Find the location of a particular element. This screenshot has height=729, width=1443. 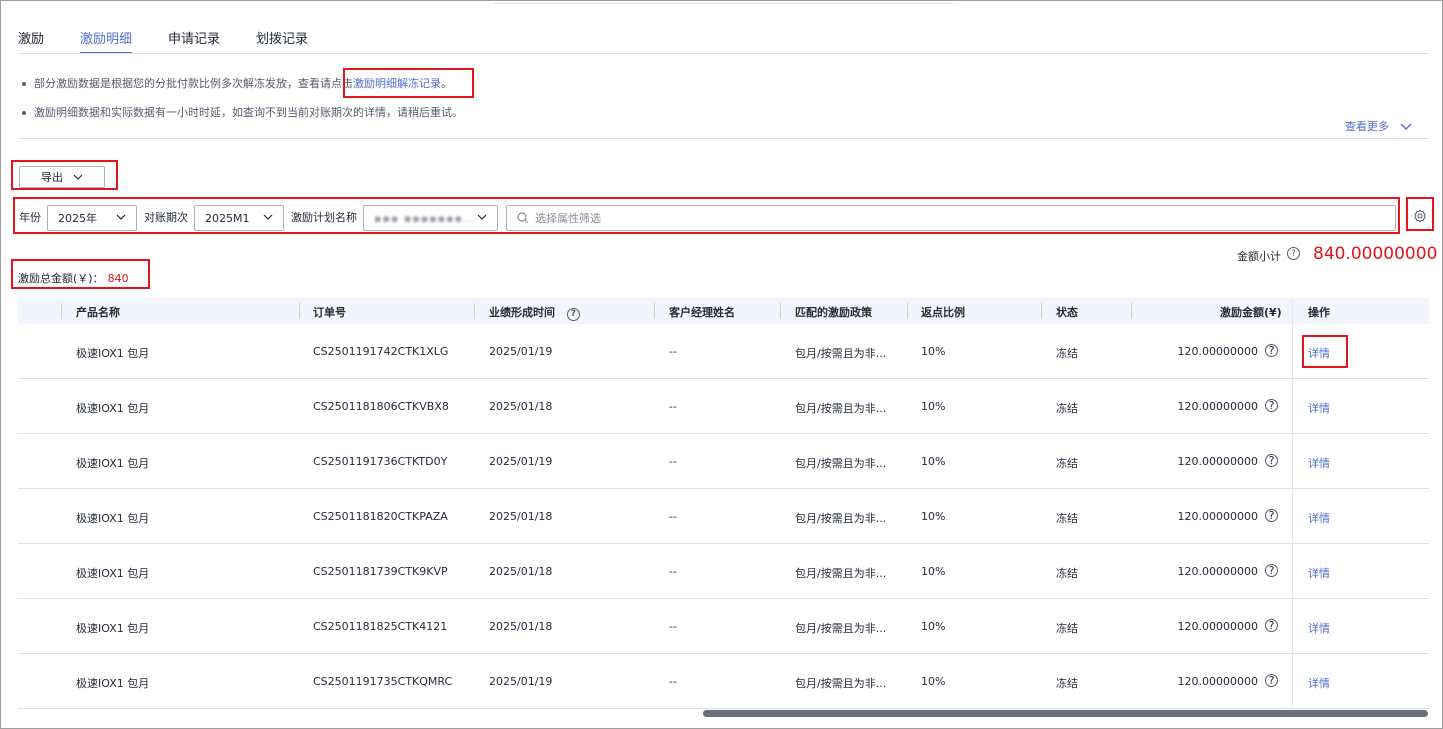

tab-application-records: 申请记录 is located at coordinates (194, 41).